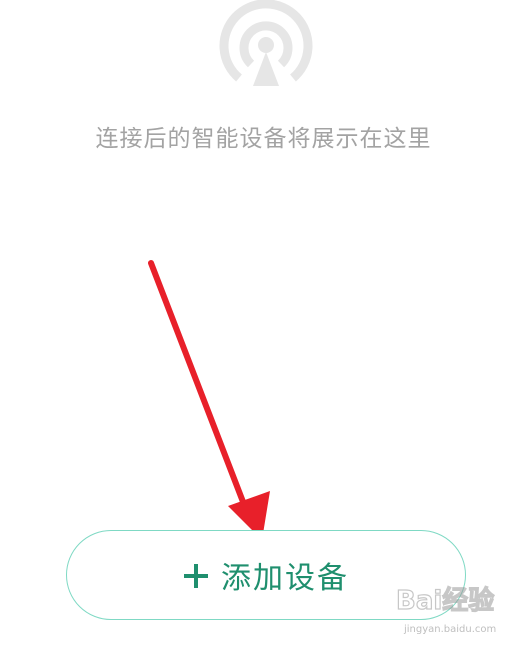  I want to click on watermark-url: jingyan.baidu.com, so click(450, 629).